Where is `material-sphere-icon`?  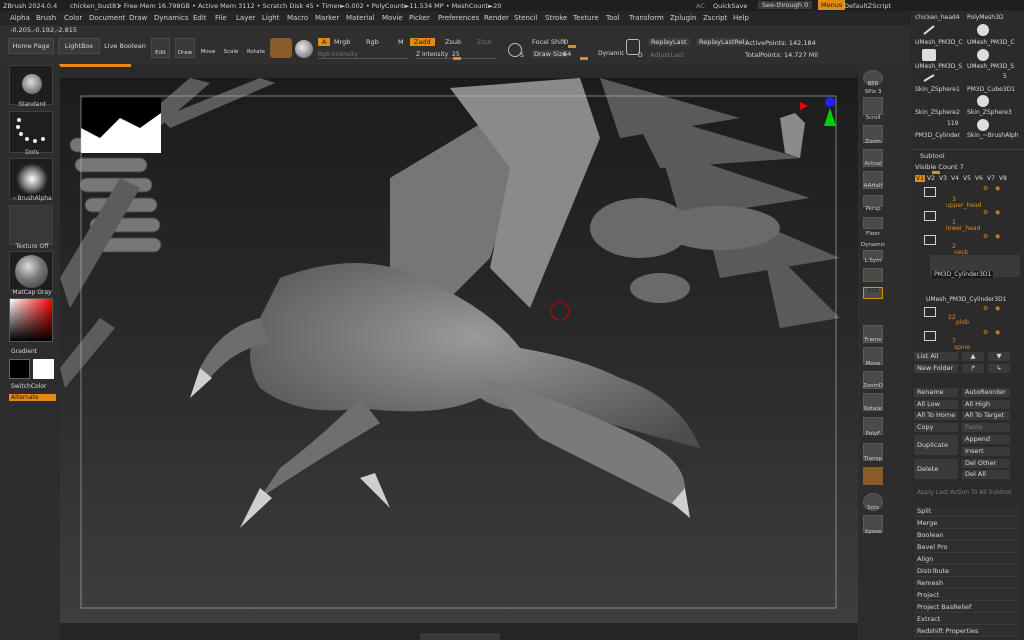
material-sphere-icon is located at coordinates (304, 49).